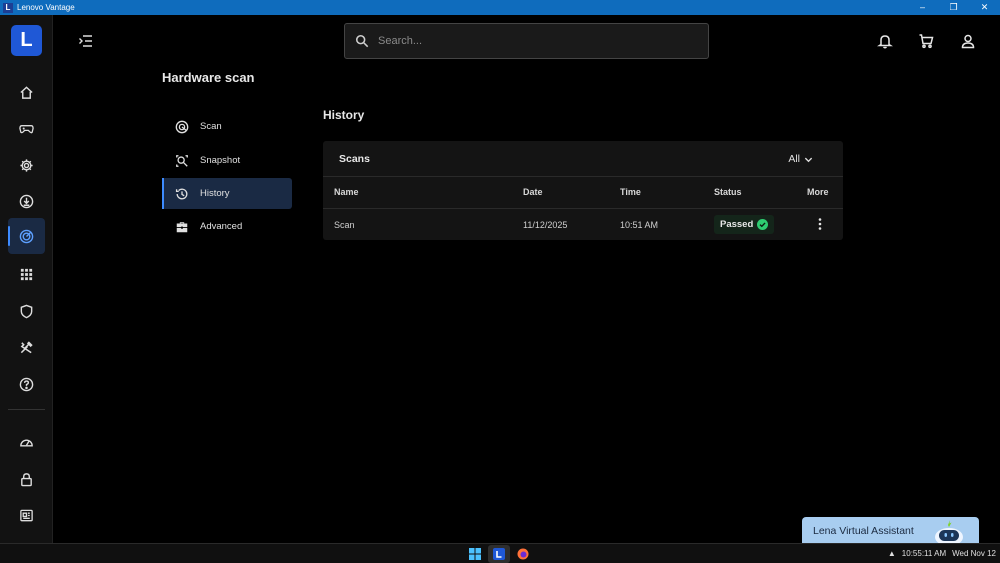 The height and width of the screenshot is (563, 1000). I want to click on chevron-down-icon, so click(808, 159).